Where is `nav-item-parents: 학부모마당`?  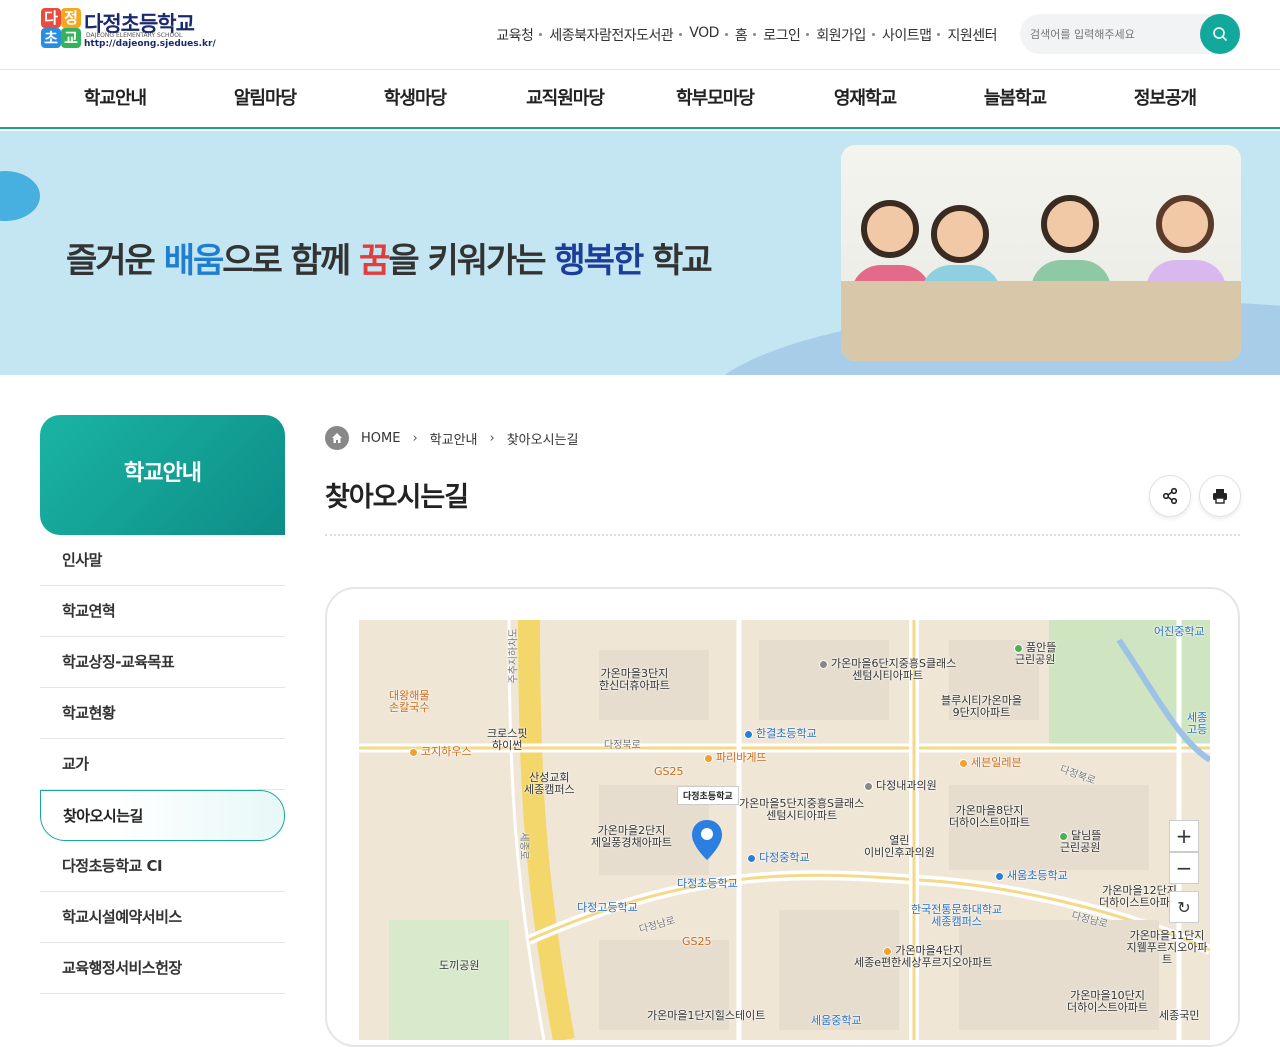 nav-item-parents: 학부모마당 is located at coordinates (715, 99).